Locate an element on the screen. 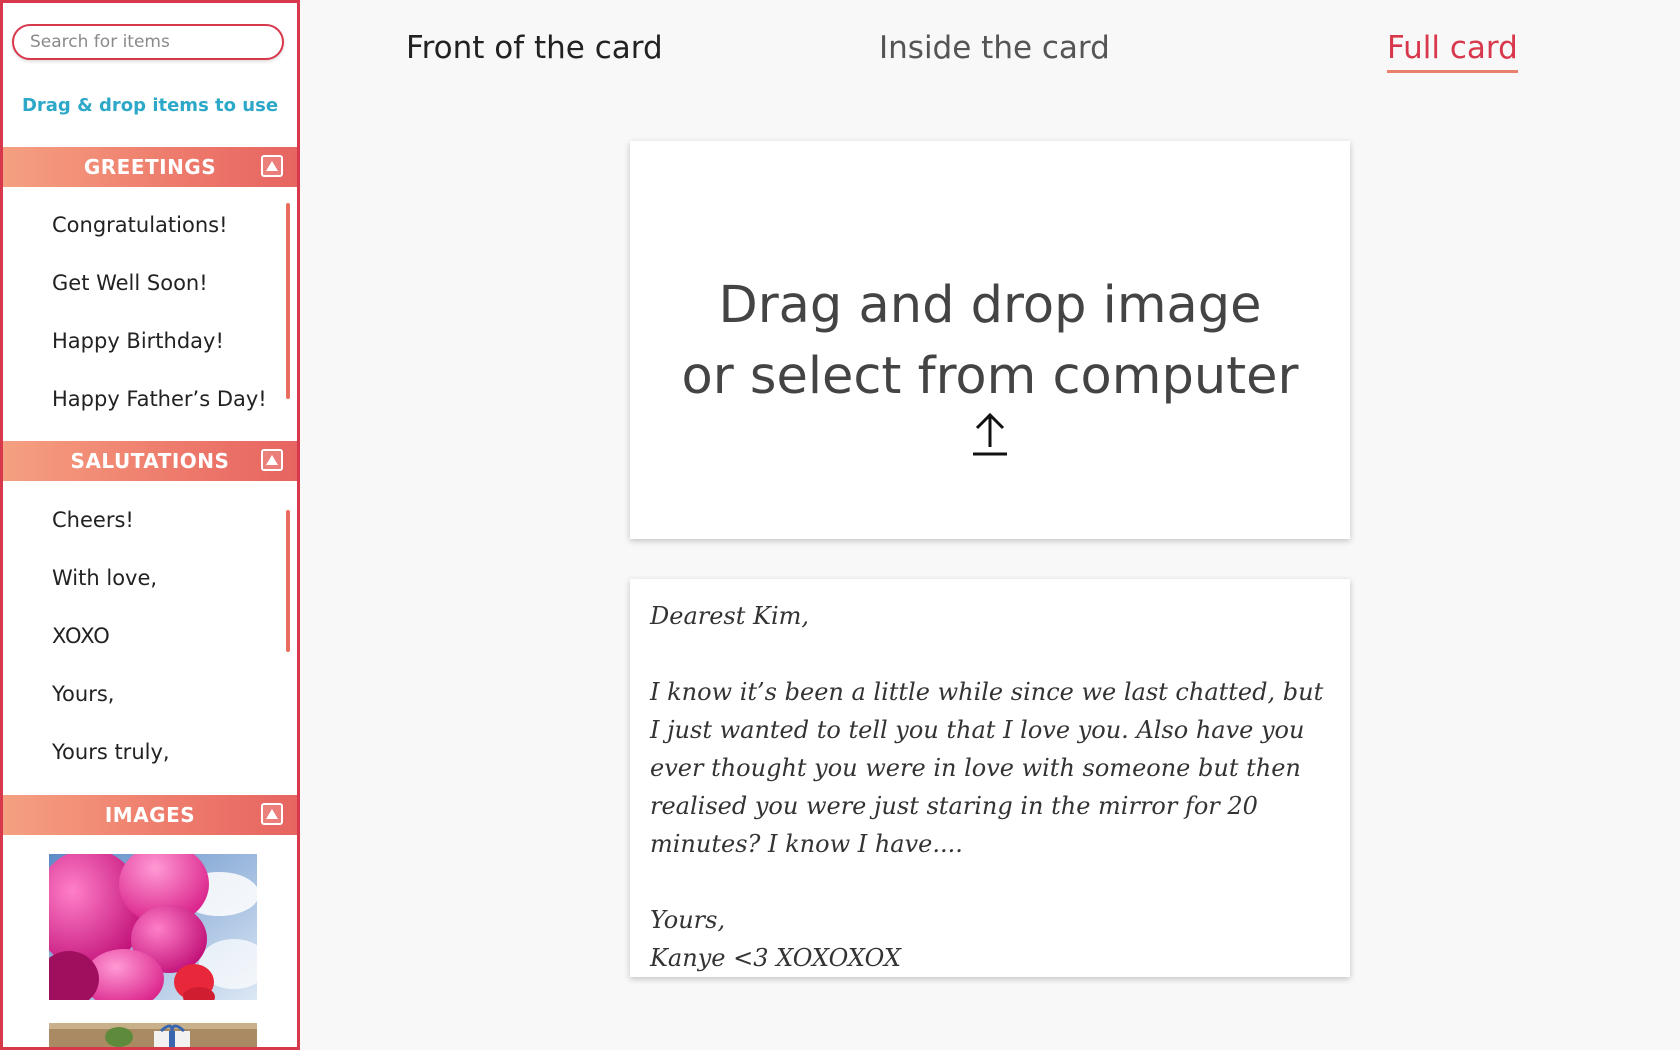 This screenshot has width=1680, height=1050. tab-front-of-card: Front of the card is located at coordinates (534, 48).